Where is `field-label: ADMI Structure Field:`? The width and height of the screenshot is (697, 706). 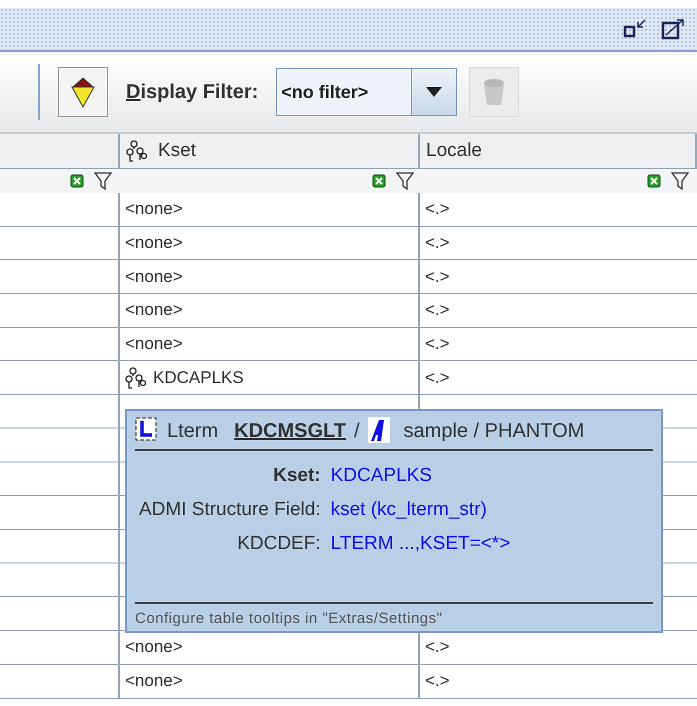 field-label: ADMI Structure Field: is located at coordinates (230, 510).